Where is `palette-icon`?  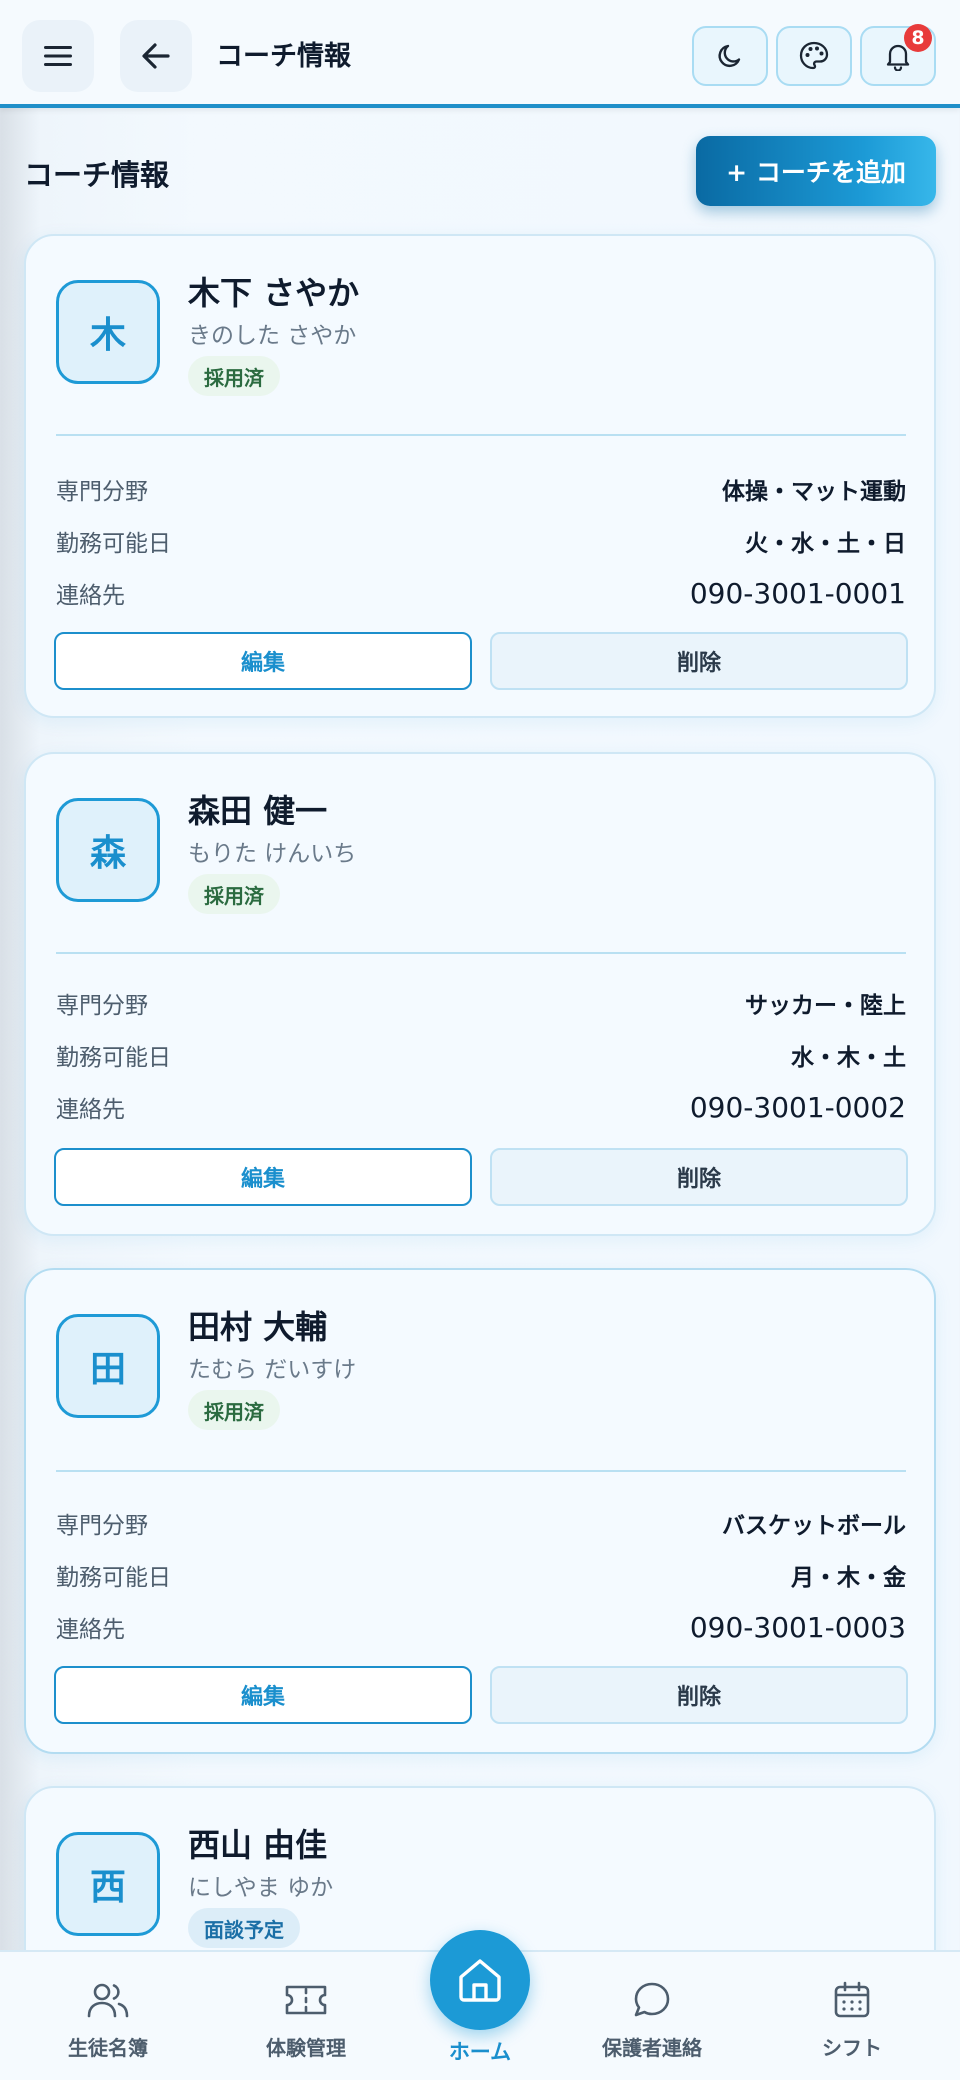
palette-icon is located at coordinates (814, 55).